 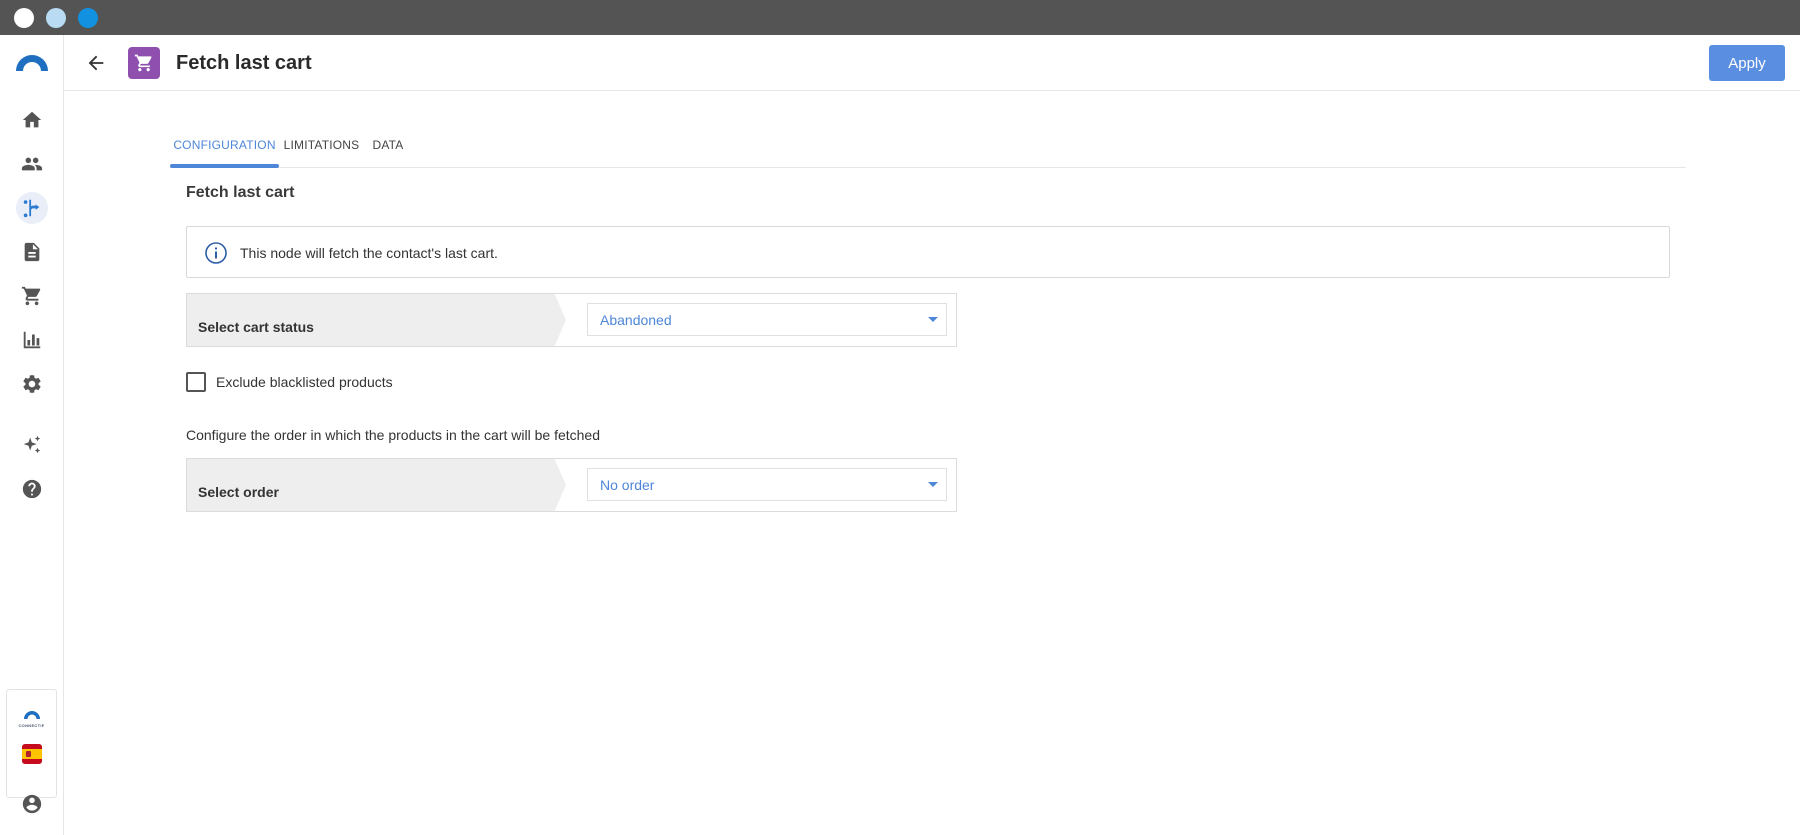 I want to click on home-icon, so click(x=32, y=119).